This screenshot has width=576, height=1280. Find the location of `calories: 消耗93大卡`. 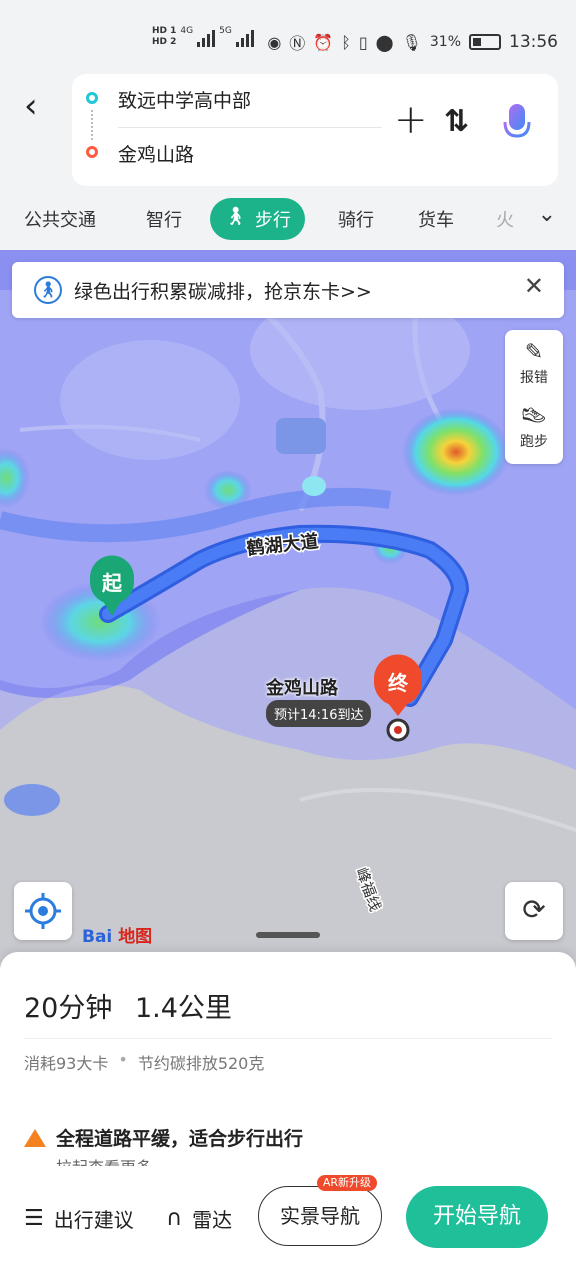

calories: 消耗93大卡 is located at coordinates (66, 1063).